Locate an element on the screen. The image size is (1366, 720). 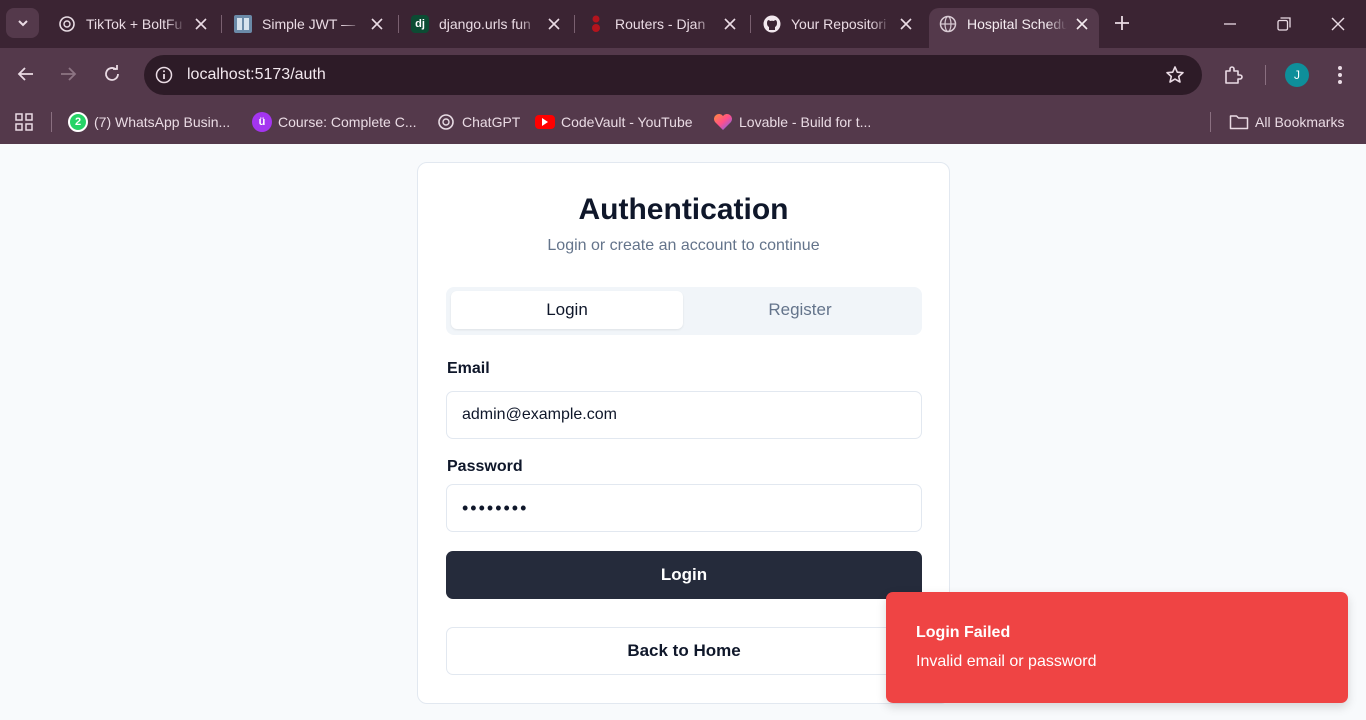
tab-title: Your Repositori is located at coordinates (839, 24).